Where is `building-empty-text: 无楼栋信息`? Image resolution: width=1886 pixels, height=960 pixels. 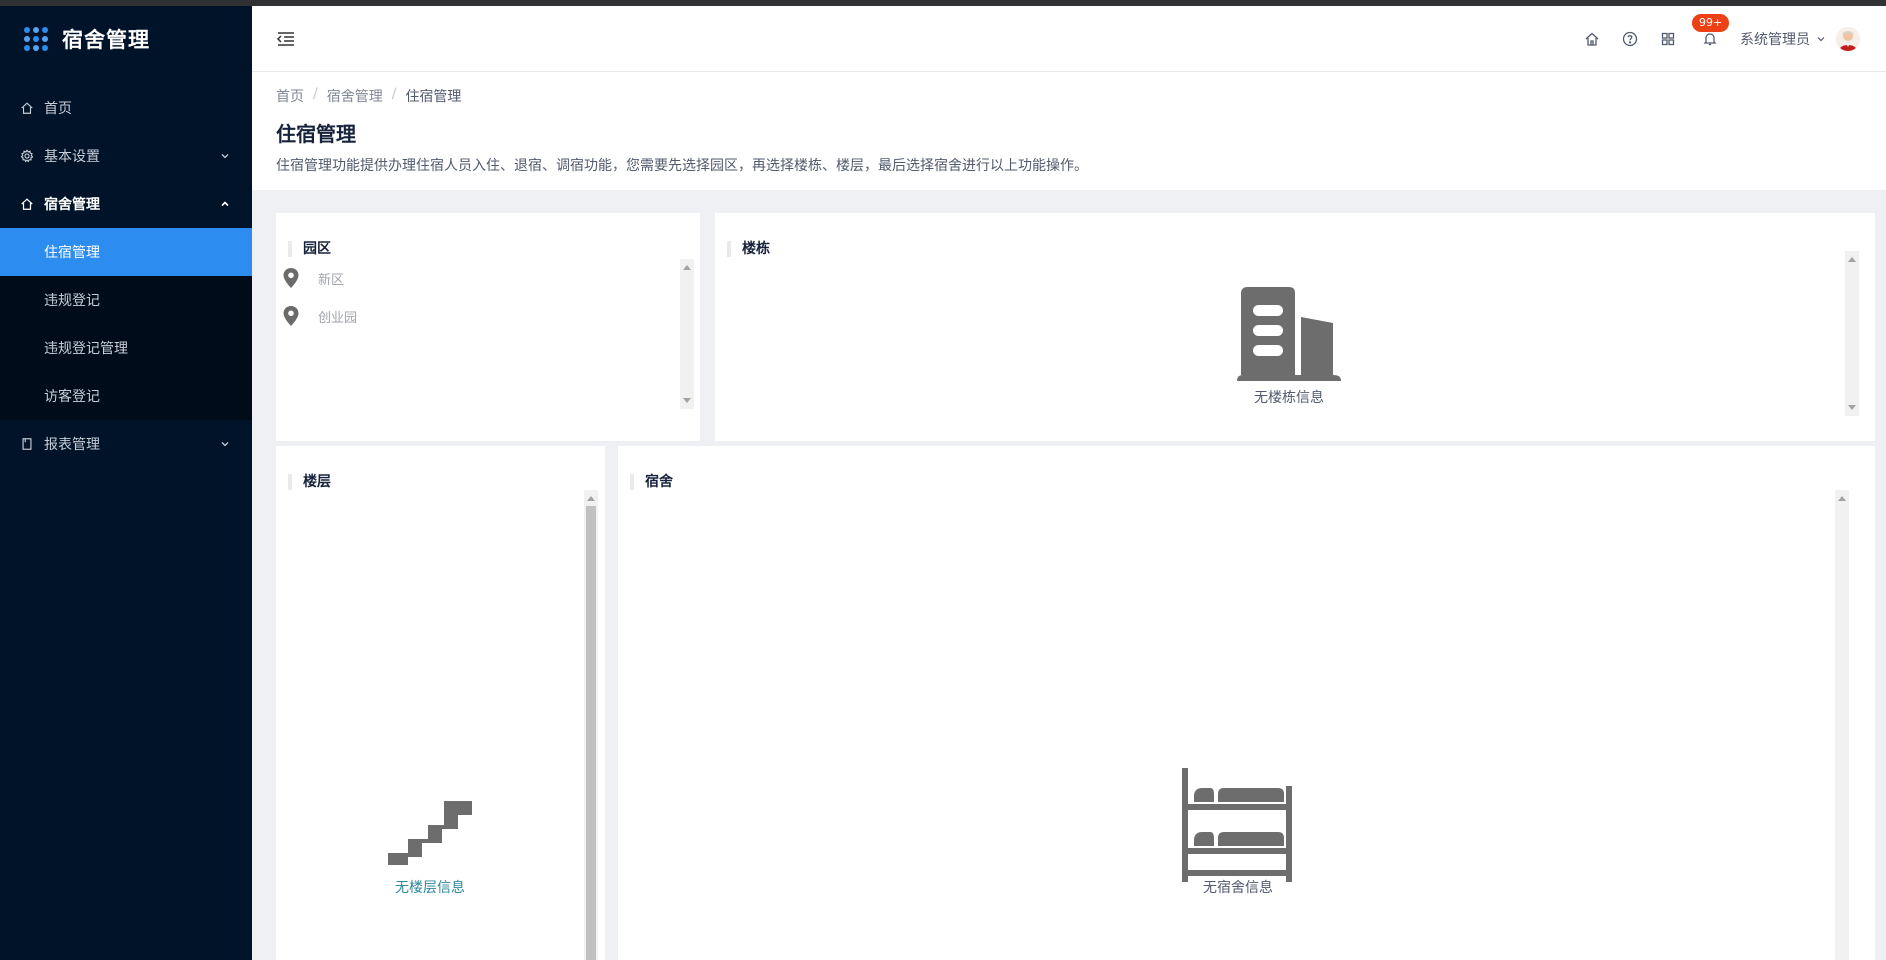 building-empty-text: 无楼栋信息 is located at coordinates (1289, 398).